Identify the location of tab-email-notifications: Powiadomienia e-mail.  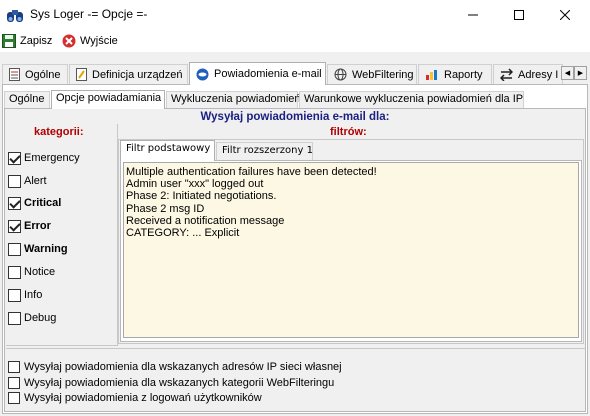
(257, 73).